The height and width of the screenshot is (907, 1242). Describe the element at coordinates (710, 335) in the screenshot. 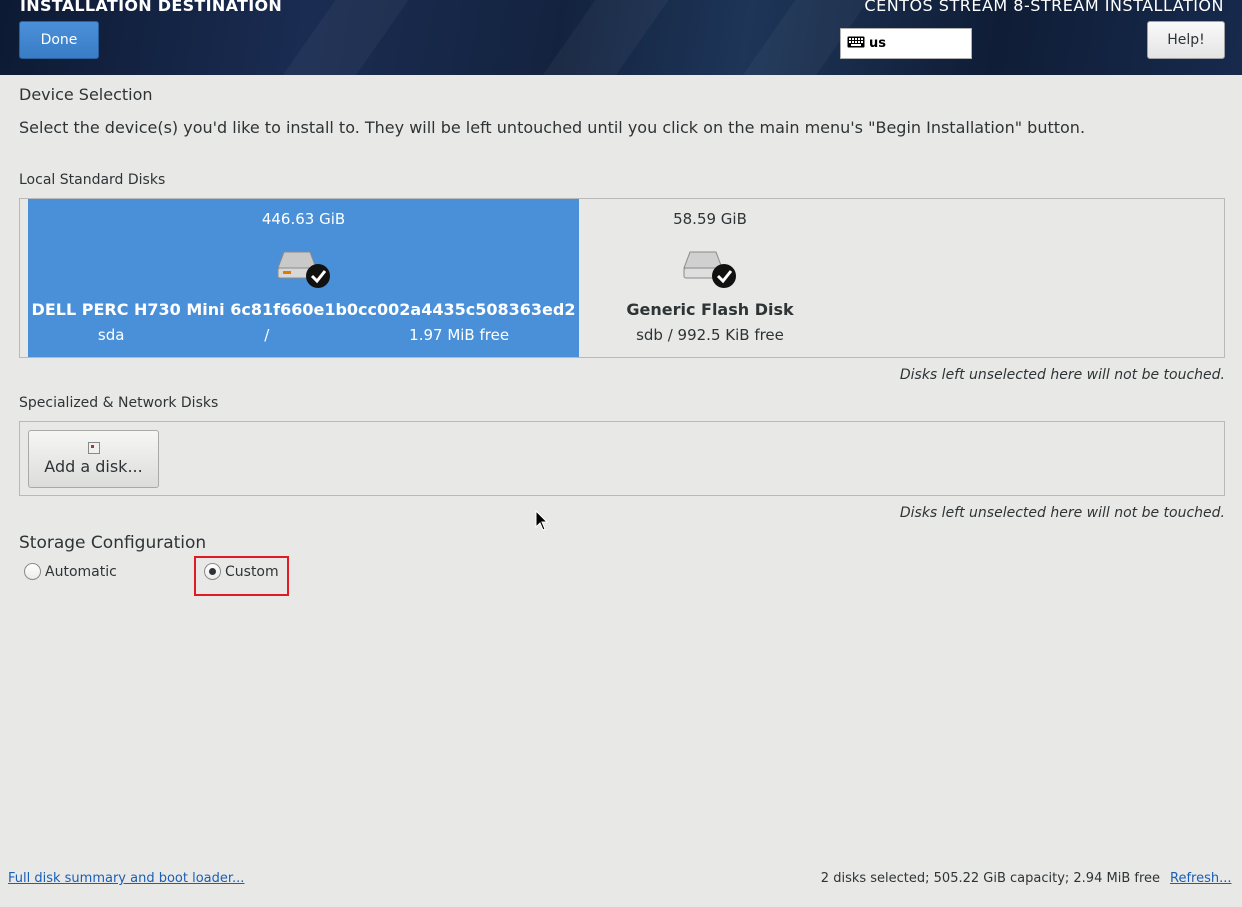

I see `disk-info: sdb / 992.5 KiB free` at that location.